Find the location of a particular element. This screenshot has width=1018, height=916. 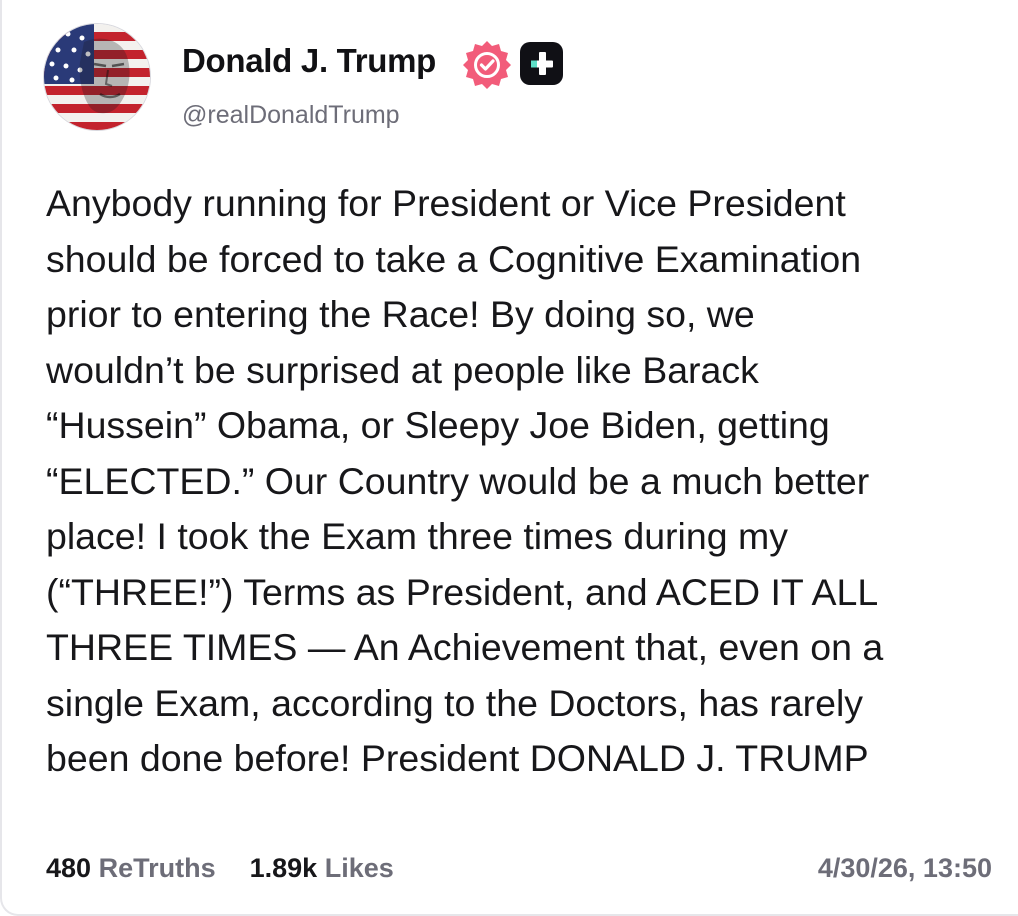

truth-plus-icon is located at coordinates (541, 63).